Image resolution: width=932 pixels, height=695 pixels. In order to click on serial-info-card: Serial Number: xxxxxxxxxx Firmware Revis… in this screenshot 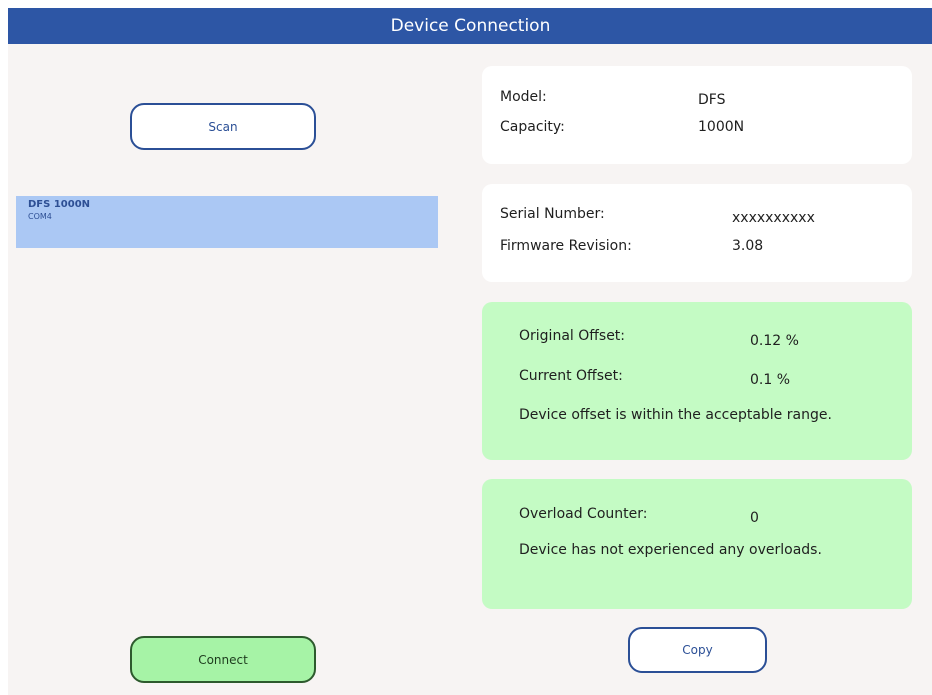, I will do `click(697, 233)`.